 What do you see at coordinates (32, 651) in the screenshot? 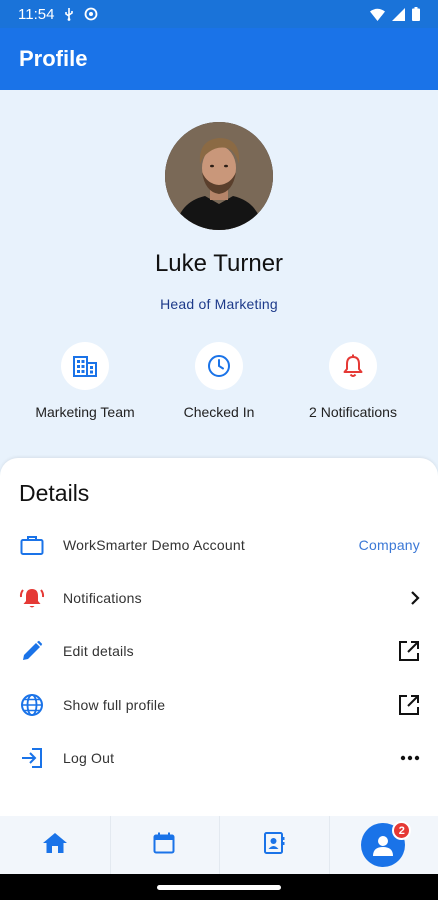
I see `pencil-icon` at bounding box center [32, 651].